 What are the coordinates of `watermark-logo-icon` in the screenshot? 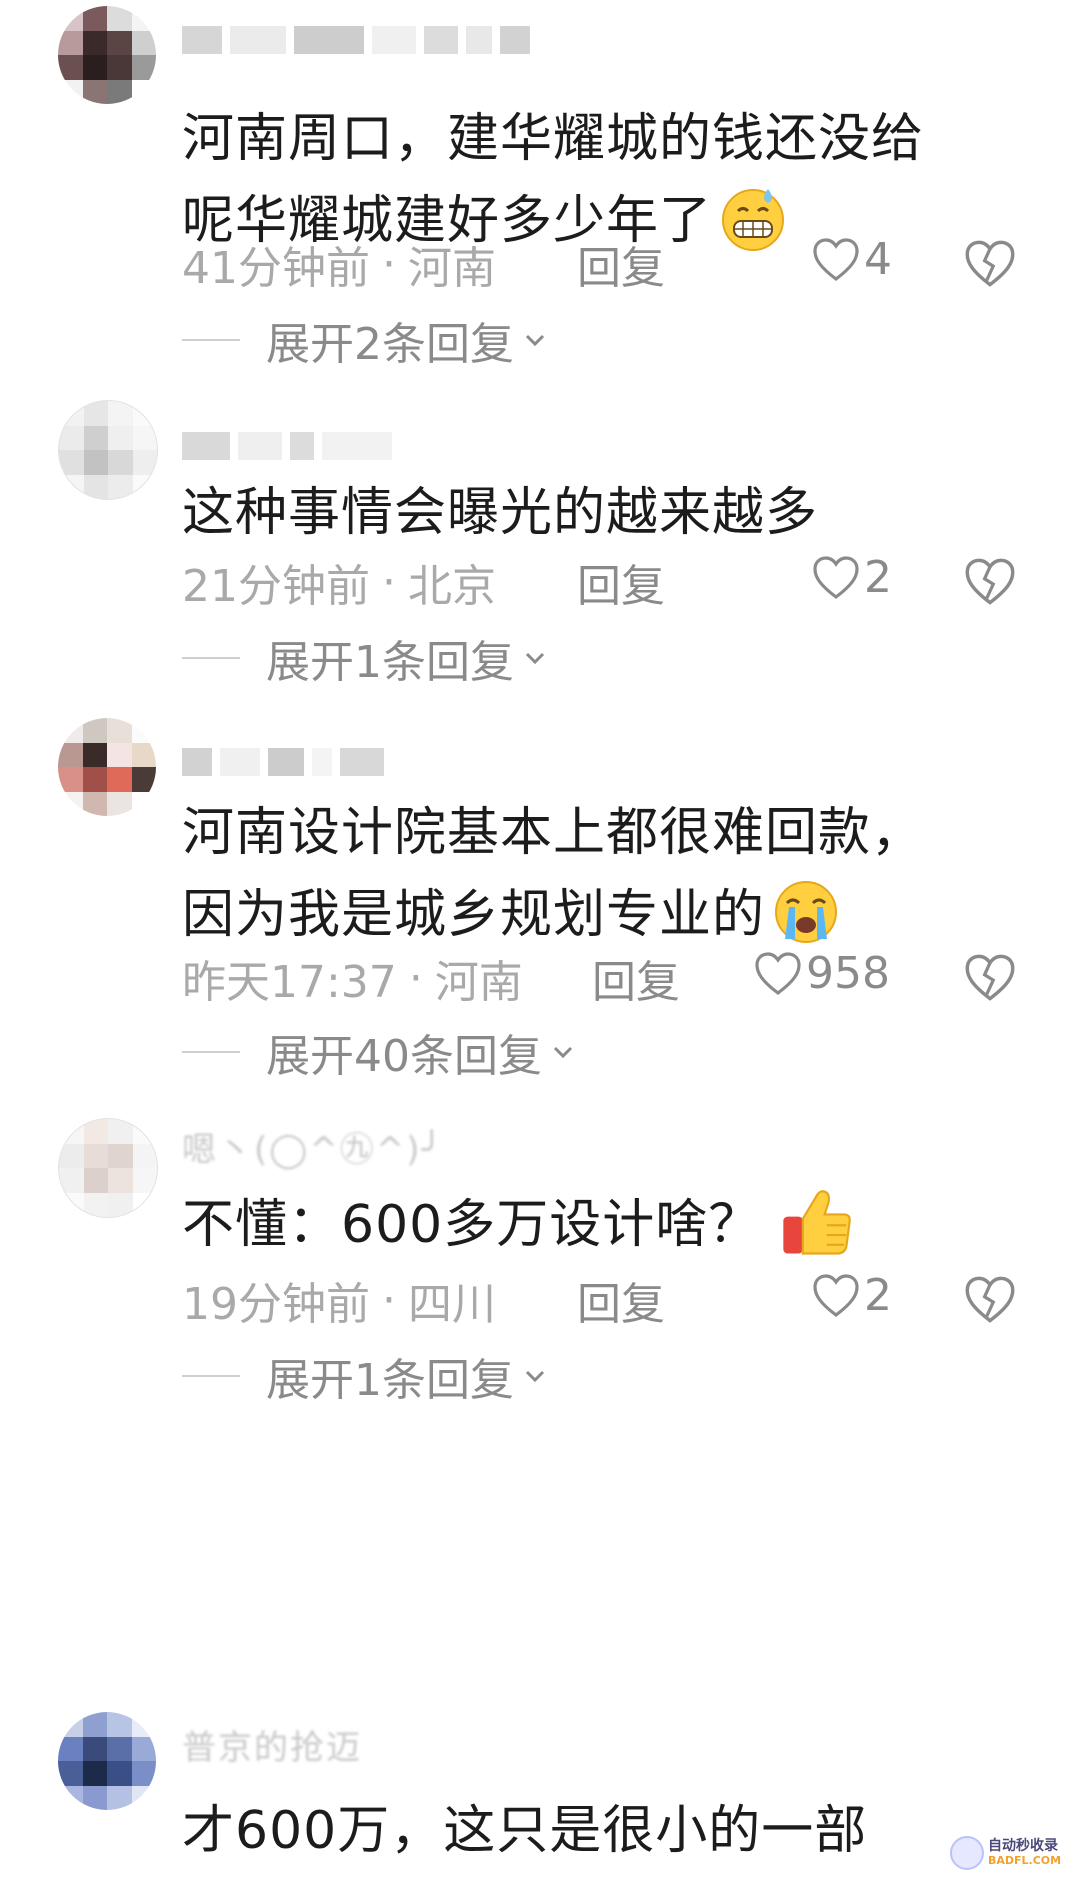 It's located at (967, 1853).